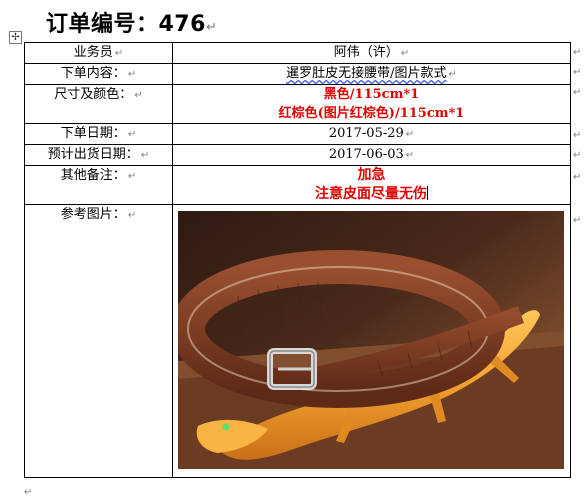 The height and width of the screenshot is (503, 585). I want to click on table-row: 业务员 ↵ 阿伟（许） ↵, so click(297, 53).